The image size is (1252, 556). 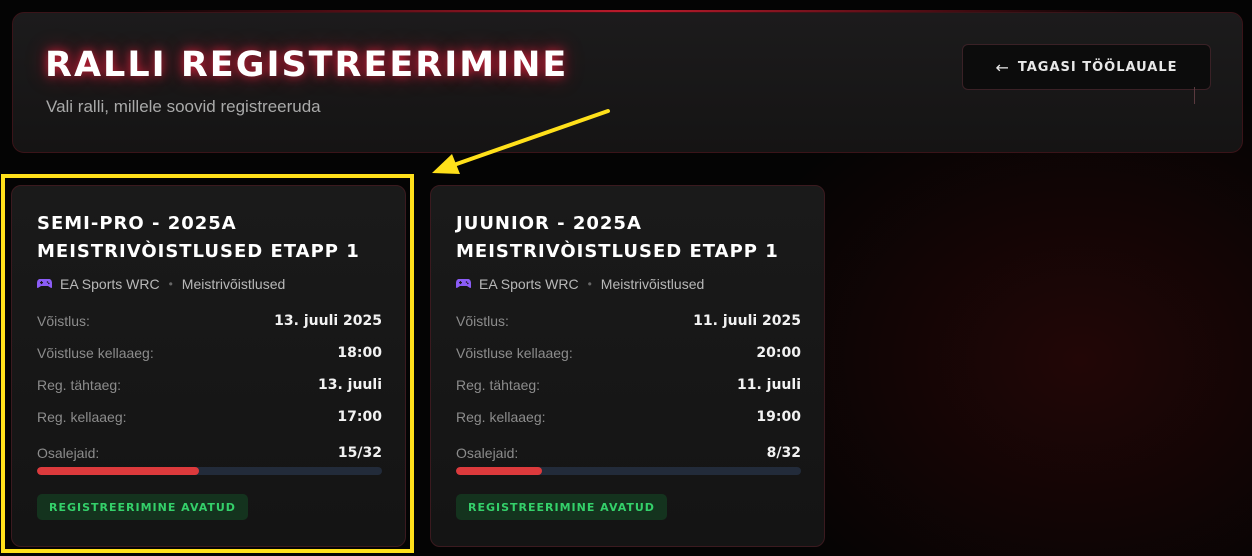 What do you see at coordinates (183, 106) in the screenshot?
I see `page-subtitle: Vali ralli, millele soovid registreeruda` at bounding box center [183, 106].